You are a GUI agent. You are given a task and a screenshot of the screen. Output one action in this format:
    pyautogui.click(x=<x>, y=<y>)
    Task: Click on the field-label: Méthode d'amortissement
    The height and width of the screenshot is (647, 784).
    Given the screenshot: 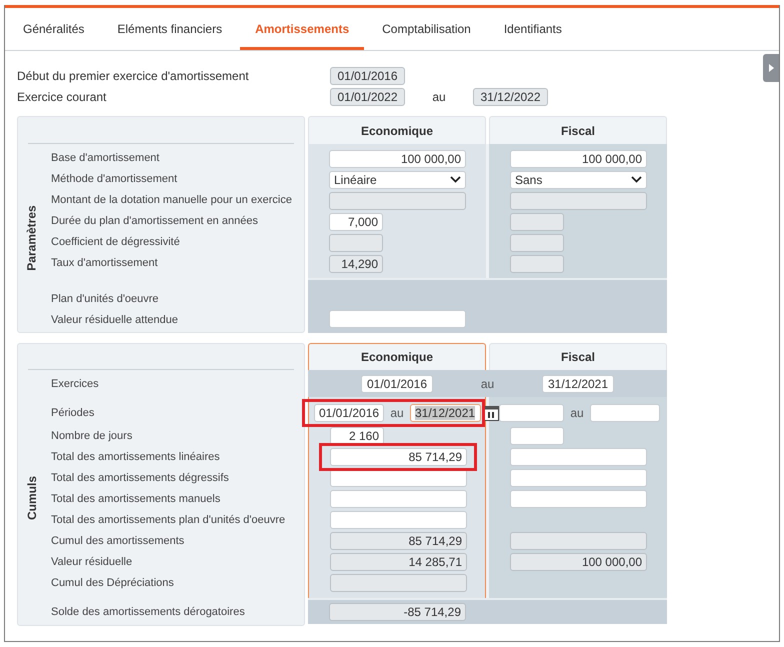 What is the action you would take?
    pyautogui.click(x=114, y=180)
    